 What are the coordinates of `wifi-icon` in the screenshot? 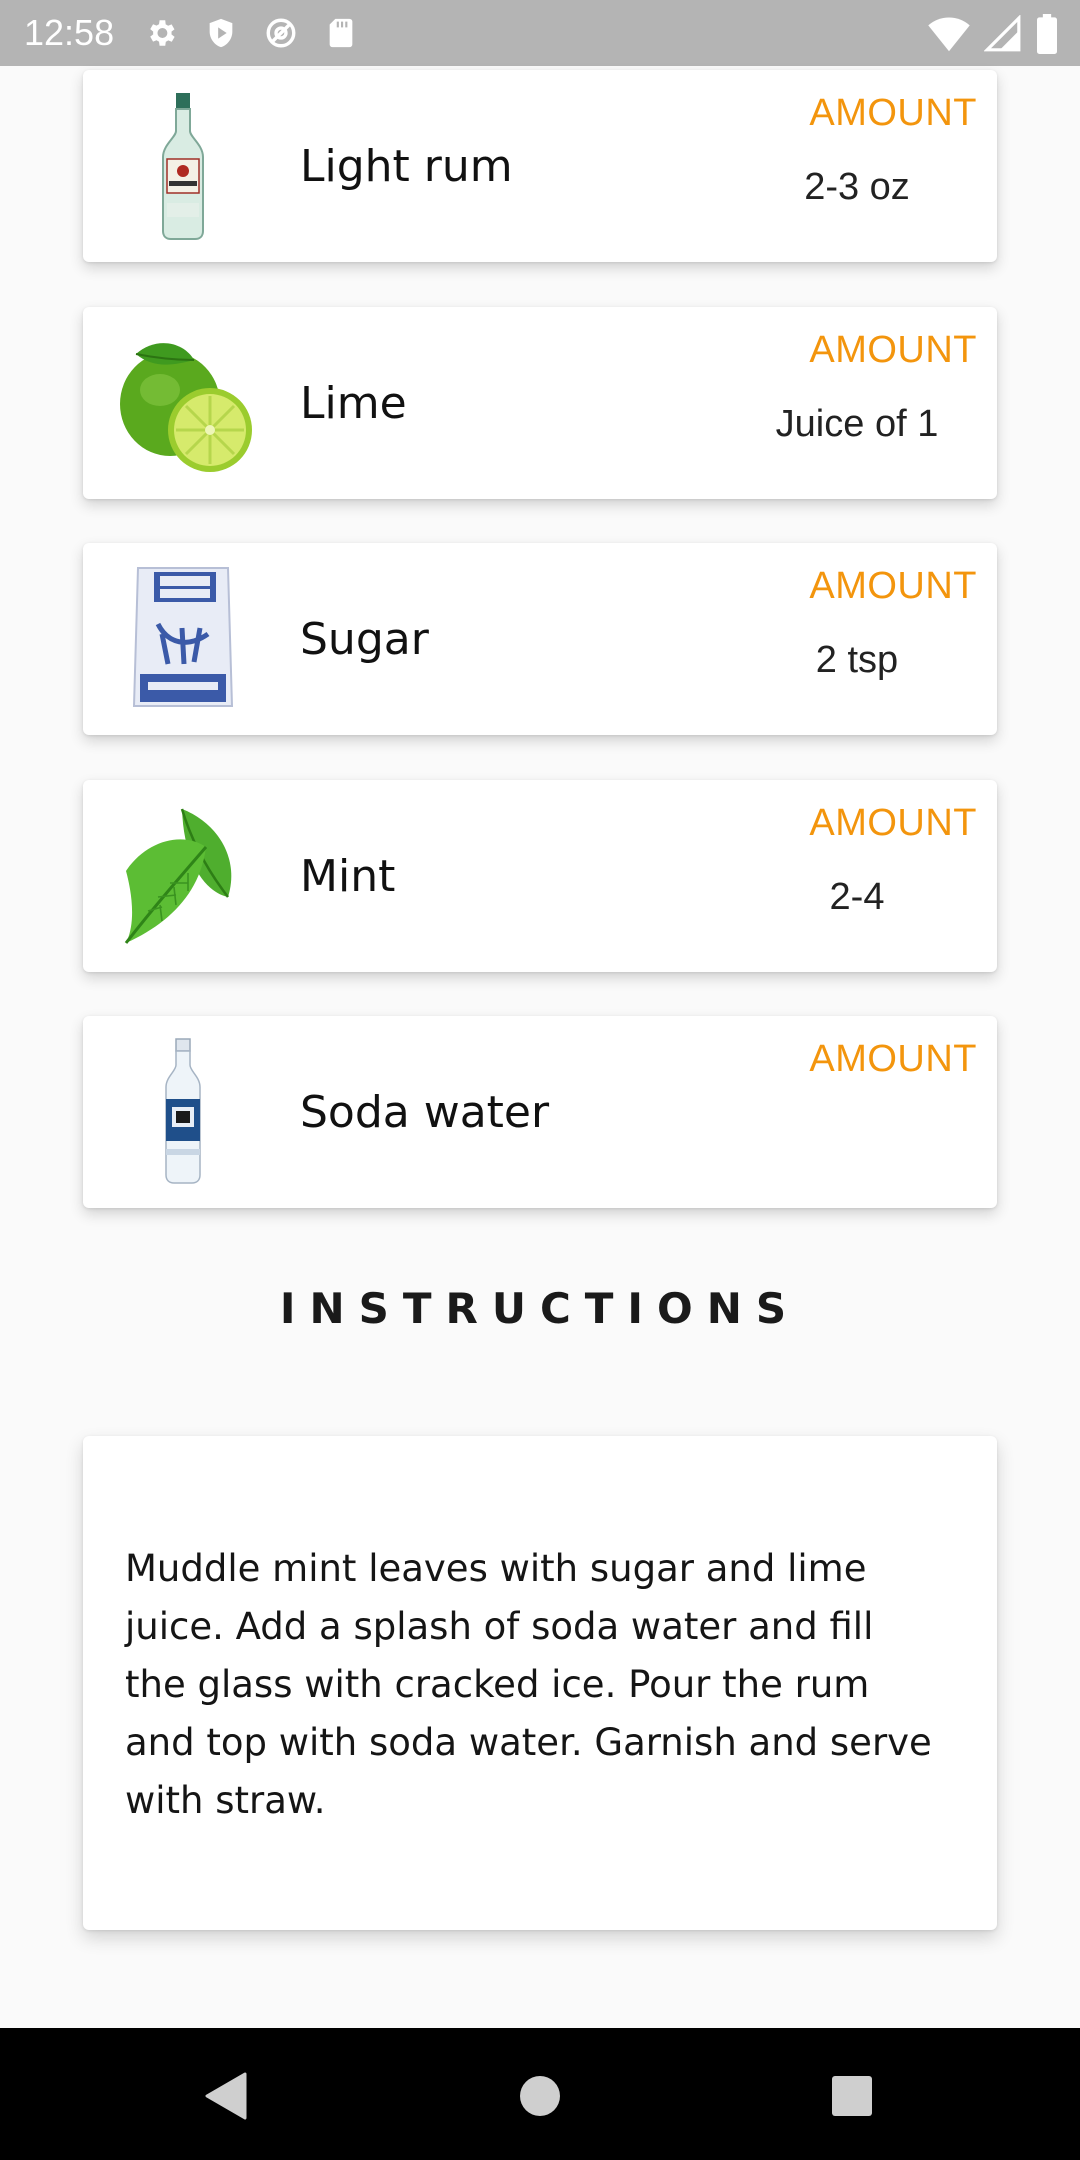 It's located at (949, 34).